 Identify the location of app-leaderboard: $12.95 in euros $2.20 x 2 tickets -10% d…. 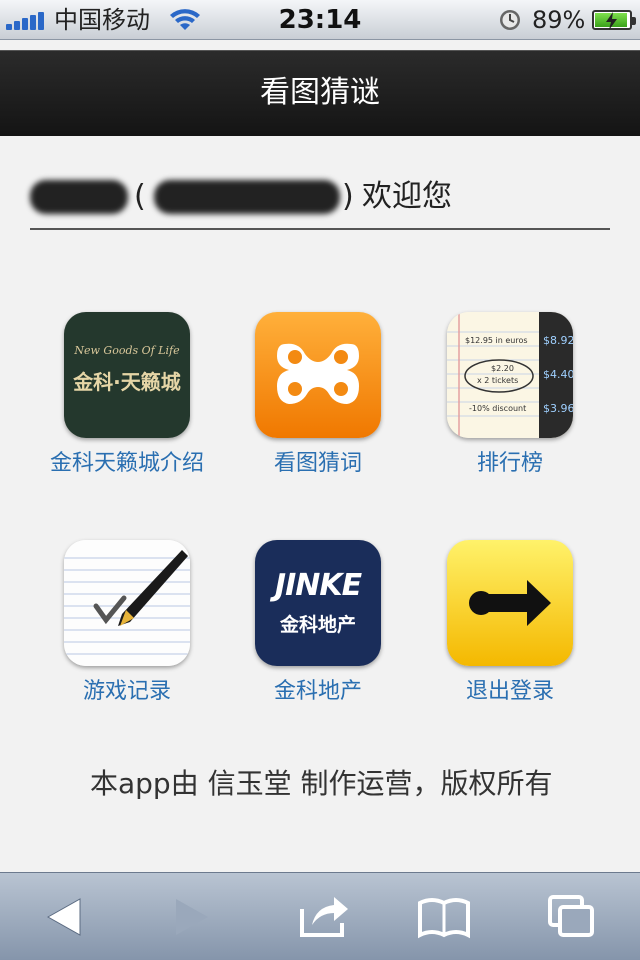
(510, 396).